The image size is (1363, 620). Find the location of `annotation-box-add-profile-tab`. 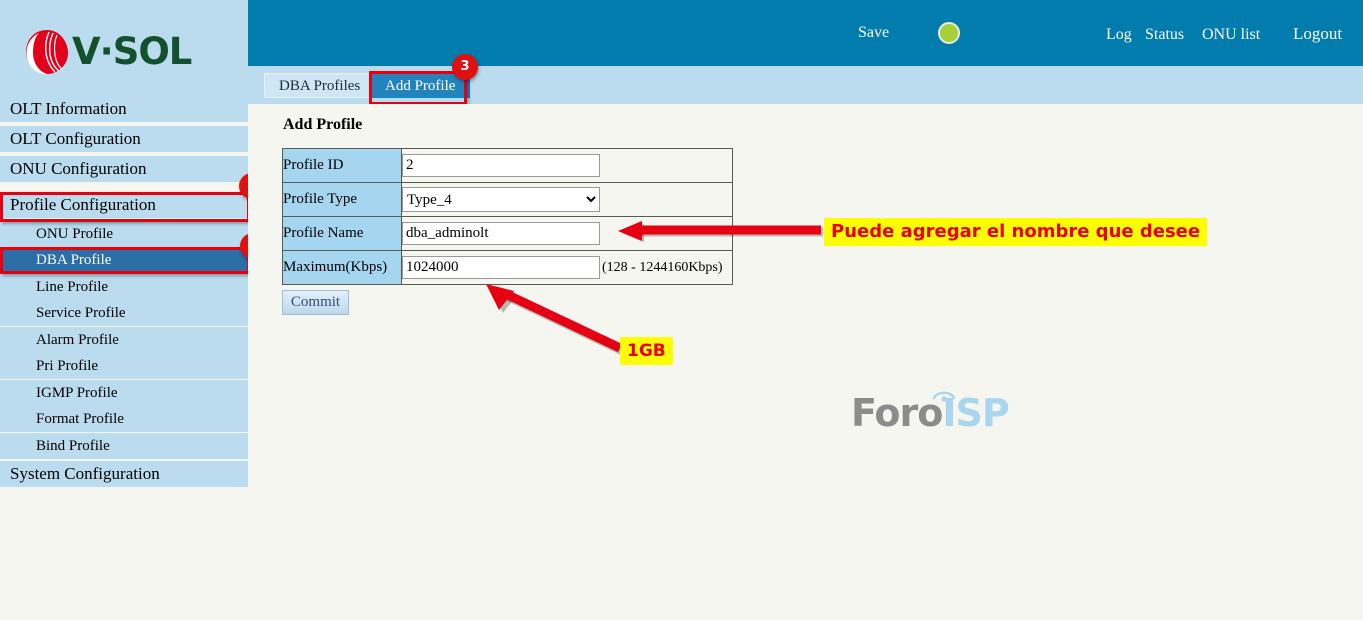

annotation-box-add-profile-tab is located at coordinates (418, 88).